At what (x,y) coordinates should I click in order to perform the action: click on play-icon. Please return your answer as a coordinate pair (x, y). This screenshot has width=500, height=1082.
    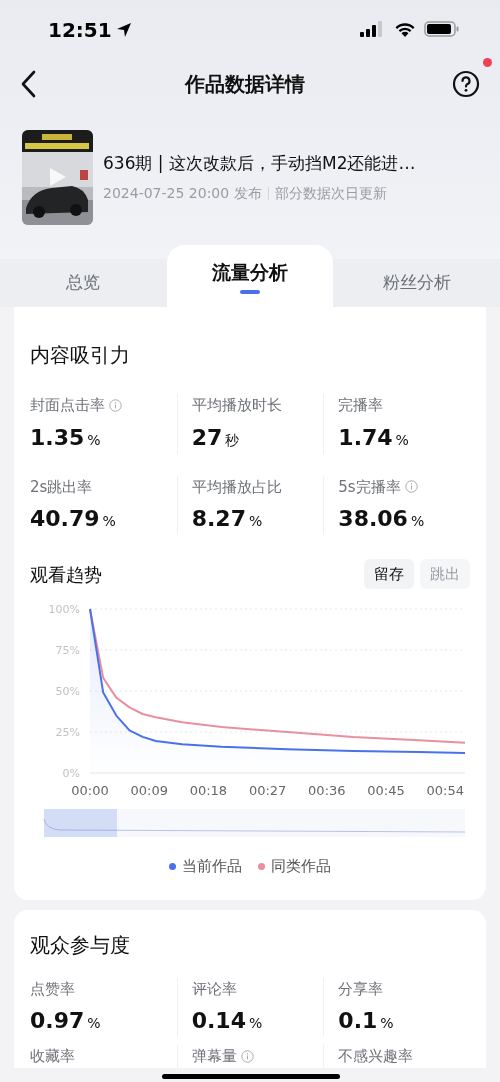
    Looking at the image, I should click on (58, 177).